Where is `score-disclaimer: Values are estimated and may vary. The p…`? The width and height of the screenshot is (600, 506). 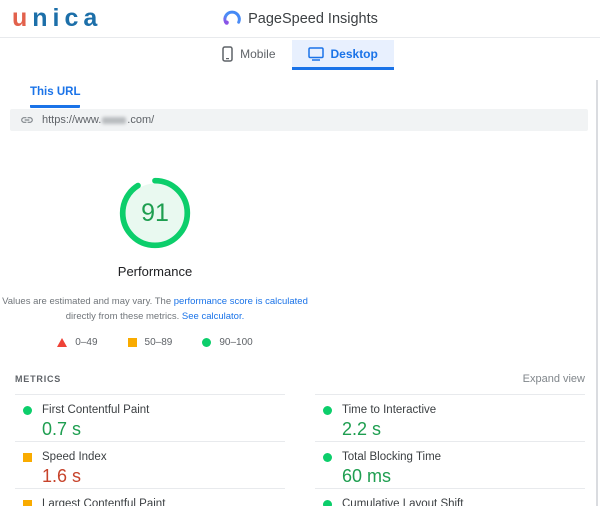
score-disclaimer: Values are estimated and may vary. The p… is located at coordinates (155, 309).